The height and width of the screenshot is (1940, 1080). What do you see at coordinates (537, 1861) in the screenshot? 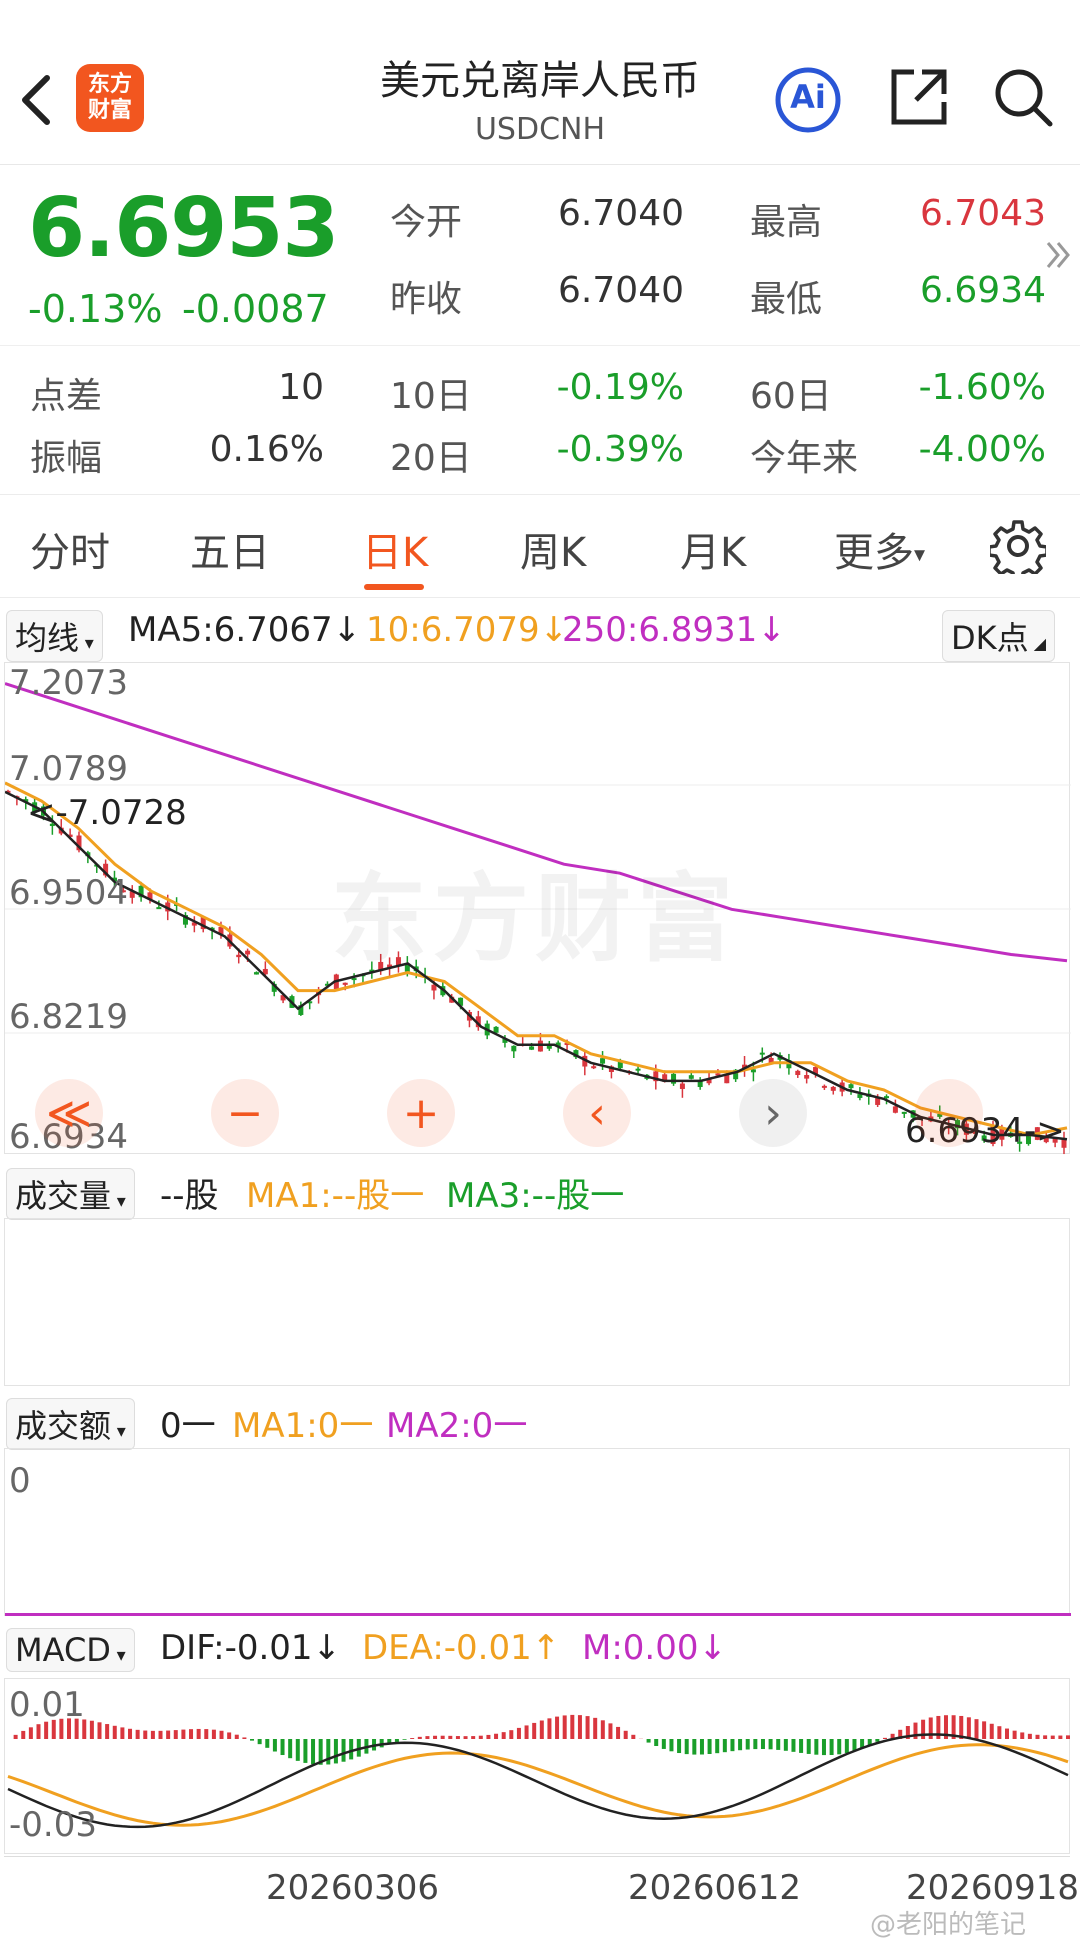
I see `x-axis-line` at bounding box center [537, 1861].